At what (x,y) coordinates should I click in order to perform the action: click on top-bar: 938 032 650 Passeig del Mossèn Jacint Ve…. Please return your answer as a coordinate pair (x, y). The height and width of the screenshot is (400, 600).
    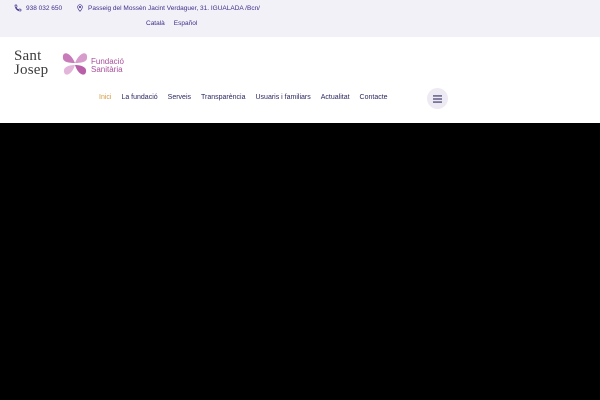
    Looking at the image, I should click on (300, 18).